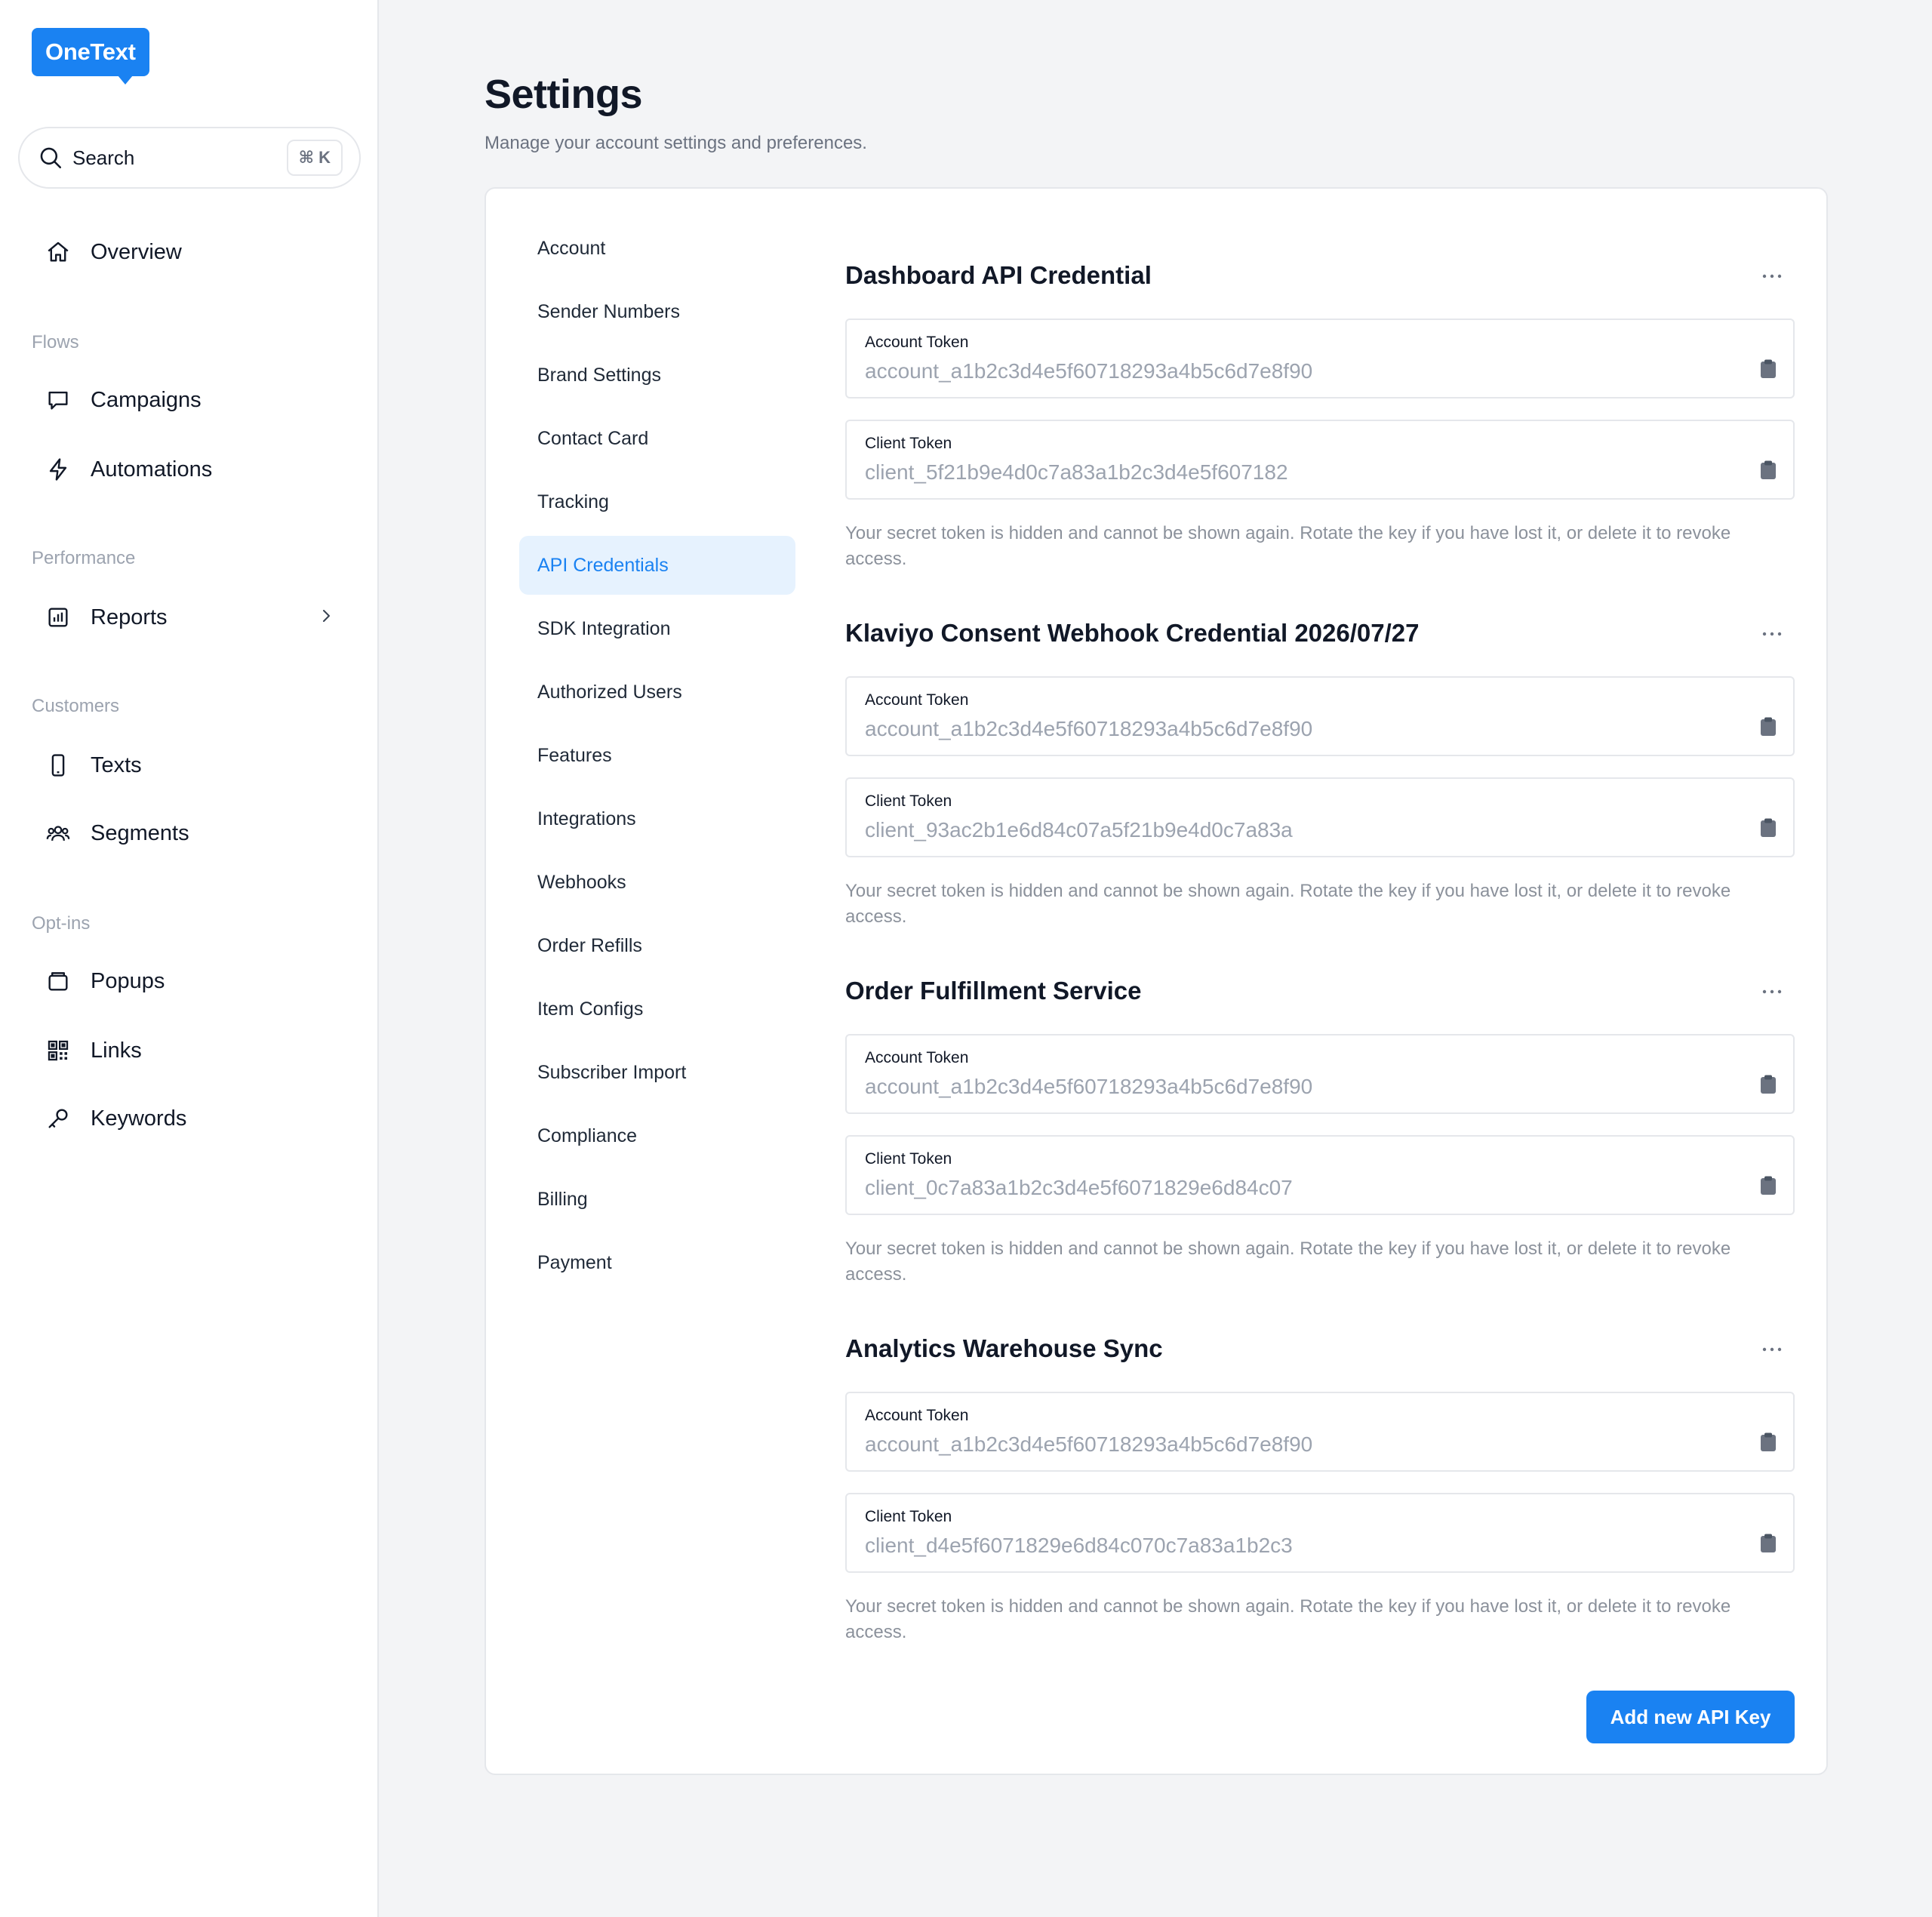 The width and height of the screenshot is (1932, 1917). I want to click on settings-nav-item-configs: Item Configs, so click(657, 1010).